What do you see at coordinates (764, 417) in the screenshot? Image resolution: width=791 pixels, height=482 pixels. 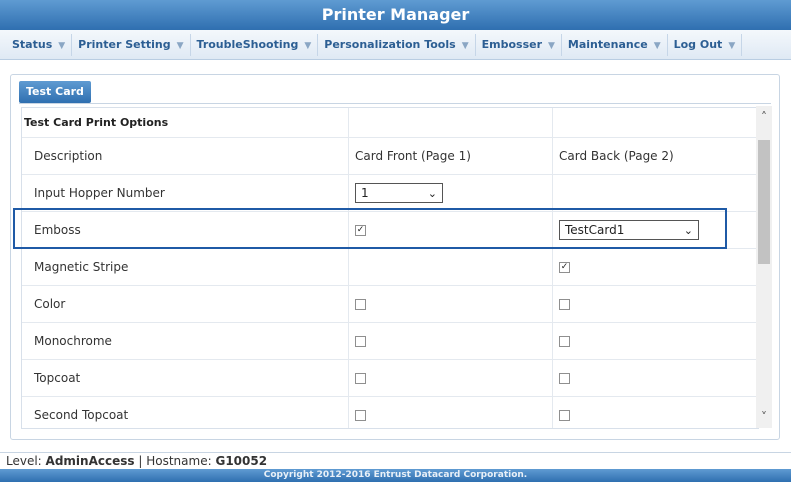 I see `scroll-down-icon: ˅` at bounding box center [764, 417].